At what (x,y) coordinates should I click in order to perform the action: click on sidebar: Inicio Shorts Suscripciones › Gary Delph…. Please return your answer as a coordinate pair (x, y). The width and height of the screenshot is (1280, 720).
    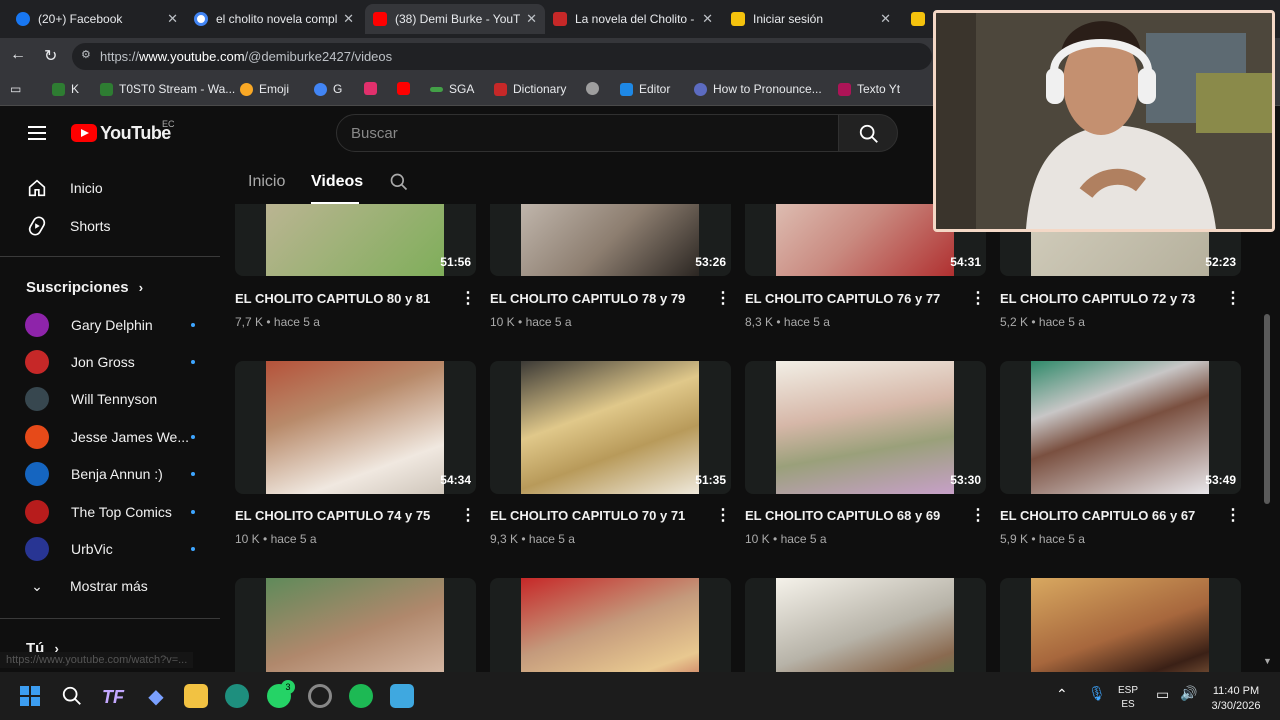
    Looking at the image, I should click on (110, 417).